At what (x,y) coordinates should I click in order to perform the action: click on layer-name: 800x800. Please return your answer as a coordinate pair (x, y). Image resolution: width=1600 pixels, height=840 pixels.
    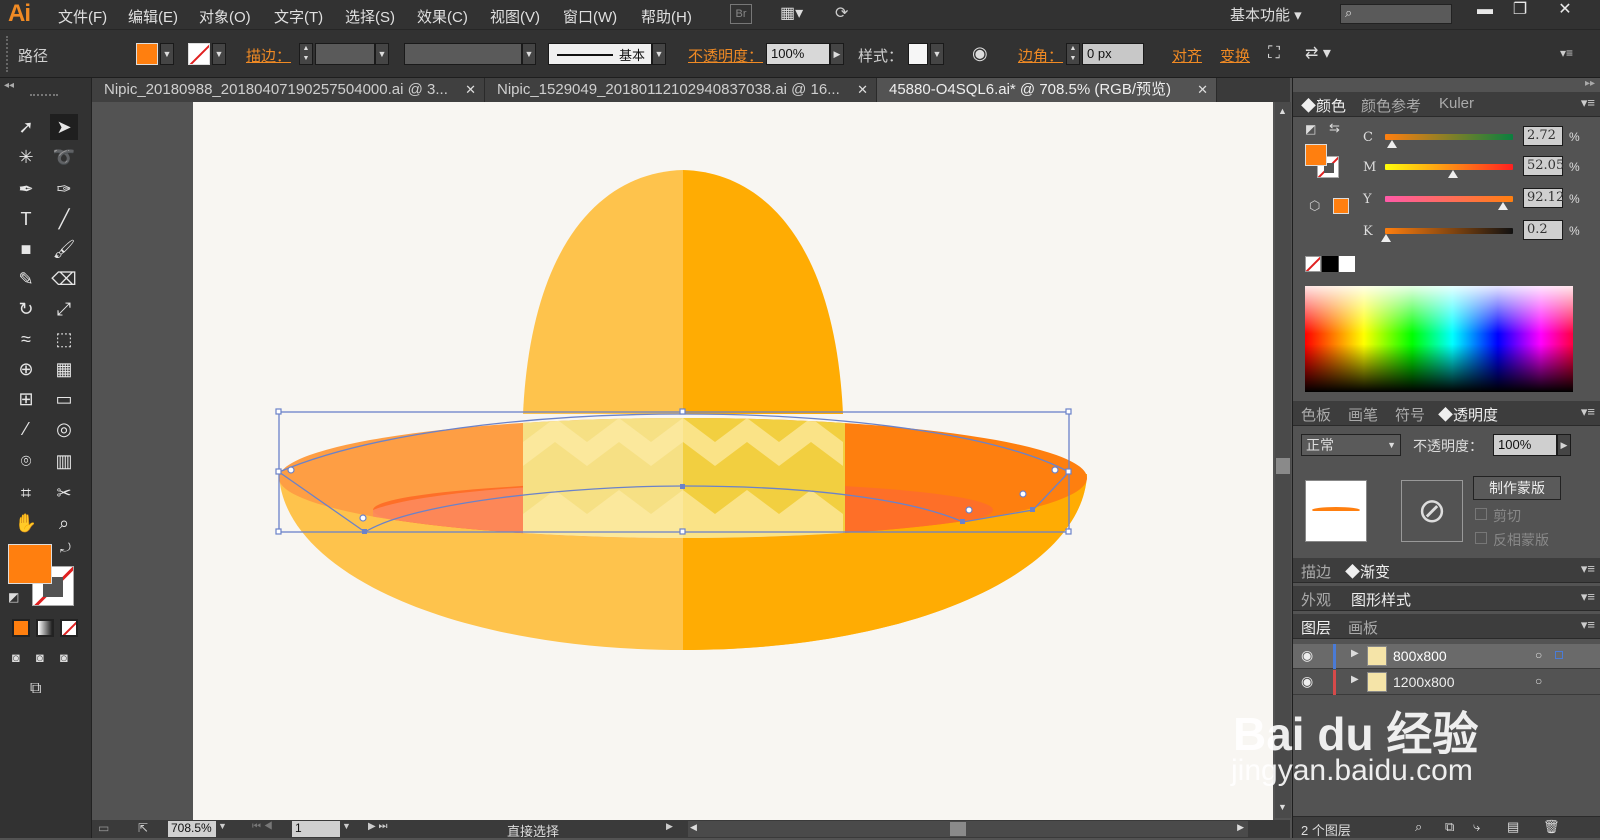
    Looking at the image, I should click on (1420, 656).